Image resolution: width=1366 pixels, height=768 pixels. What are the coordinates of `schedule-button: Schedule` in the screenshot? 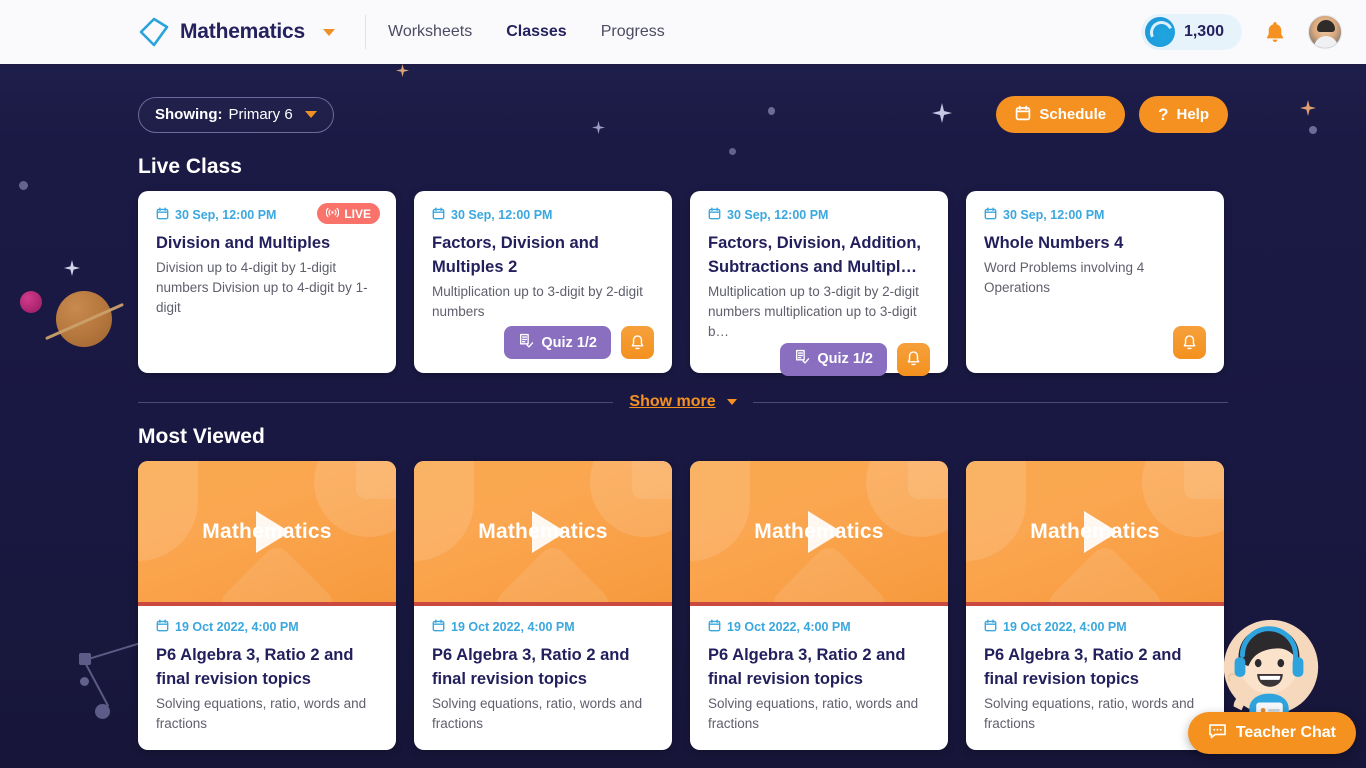 It's located at (1061, 114).